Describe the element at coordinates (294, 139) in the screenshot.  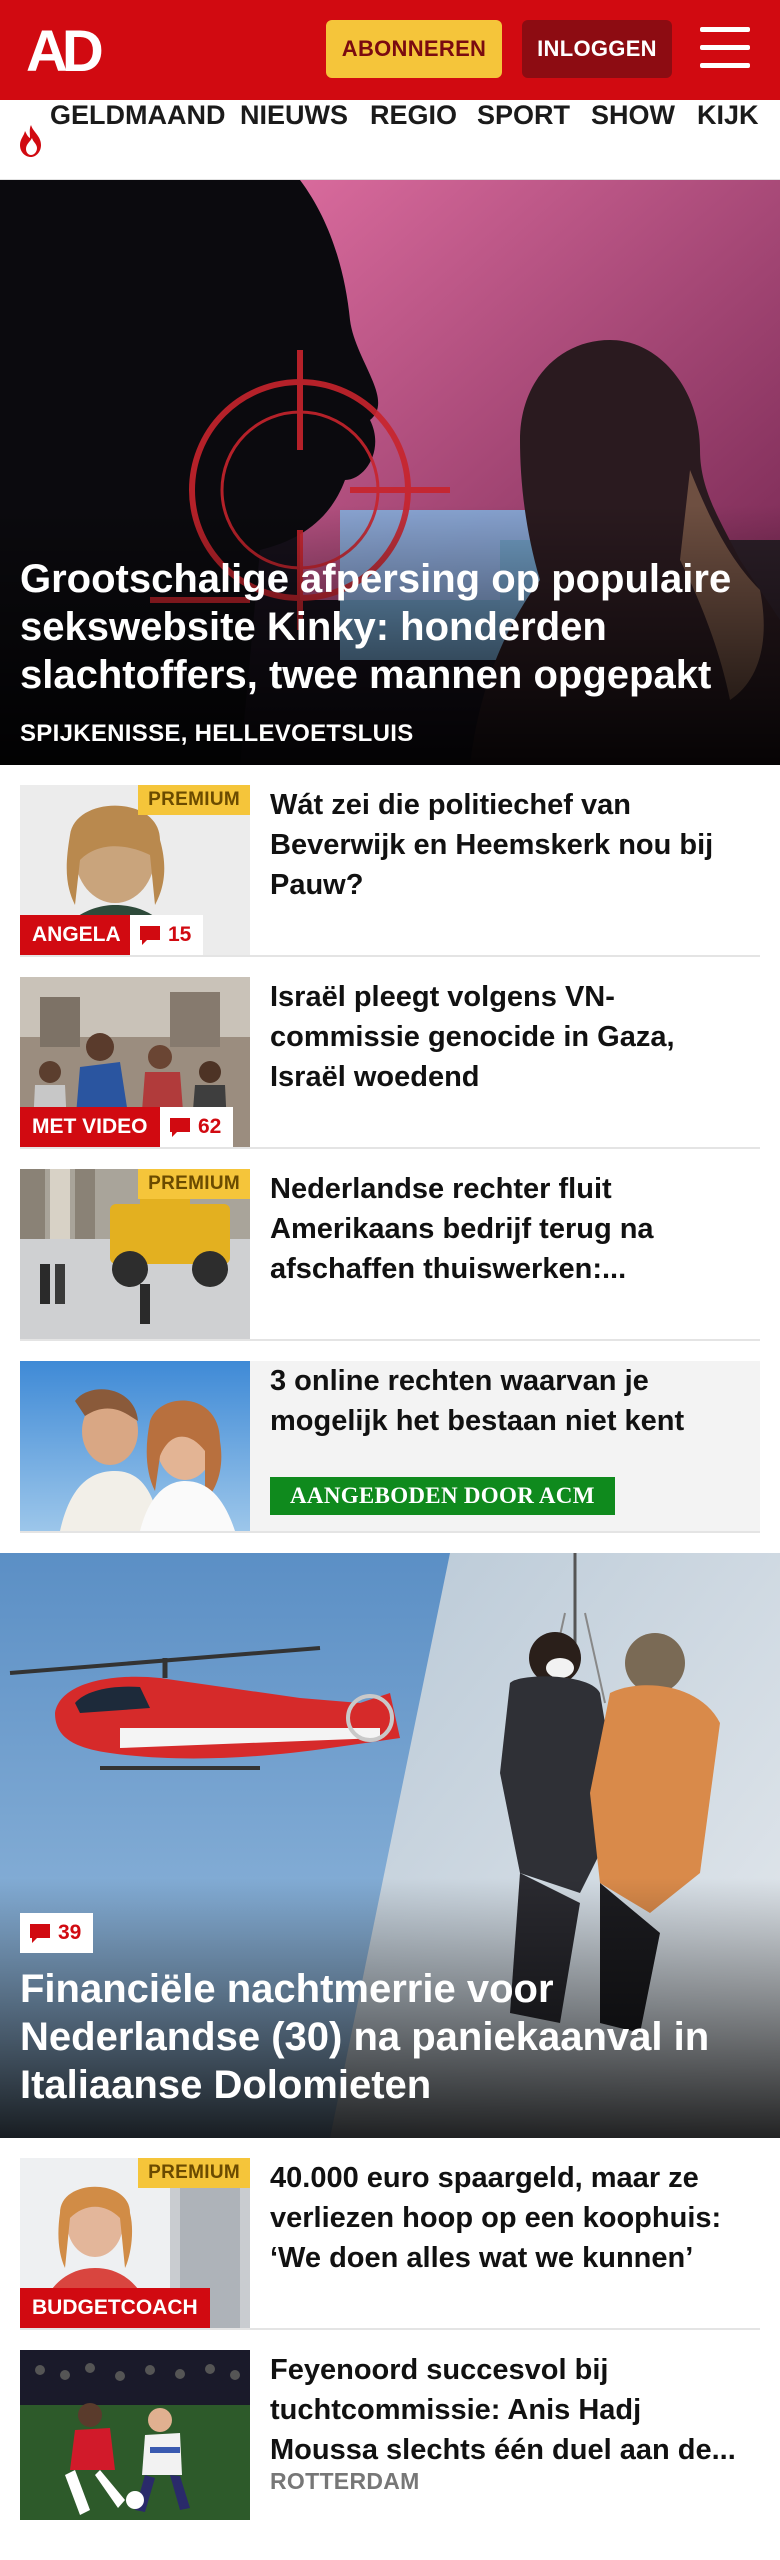
I see `nav-item-nieuws: NIEUWS` at that location.